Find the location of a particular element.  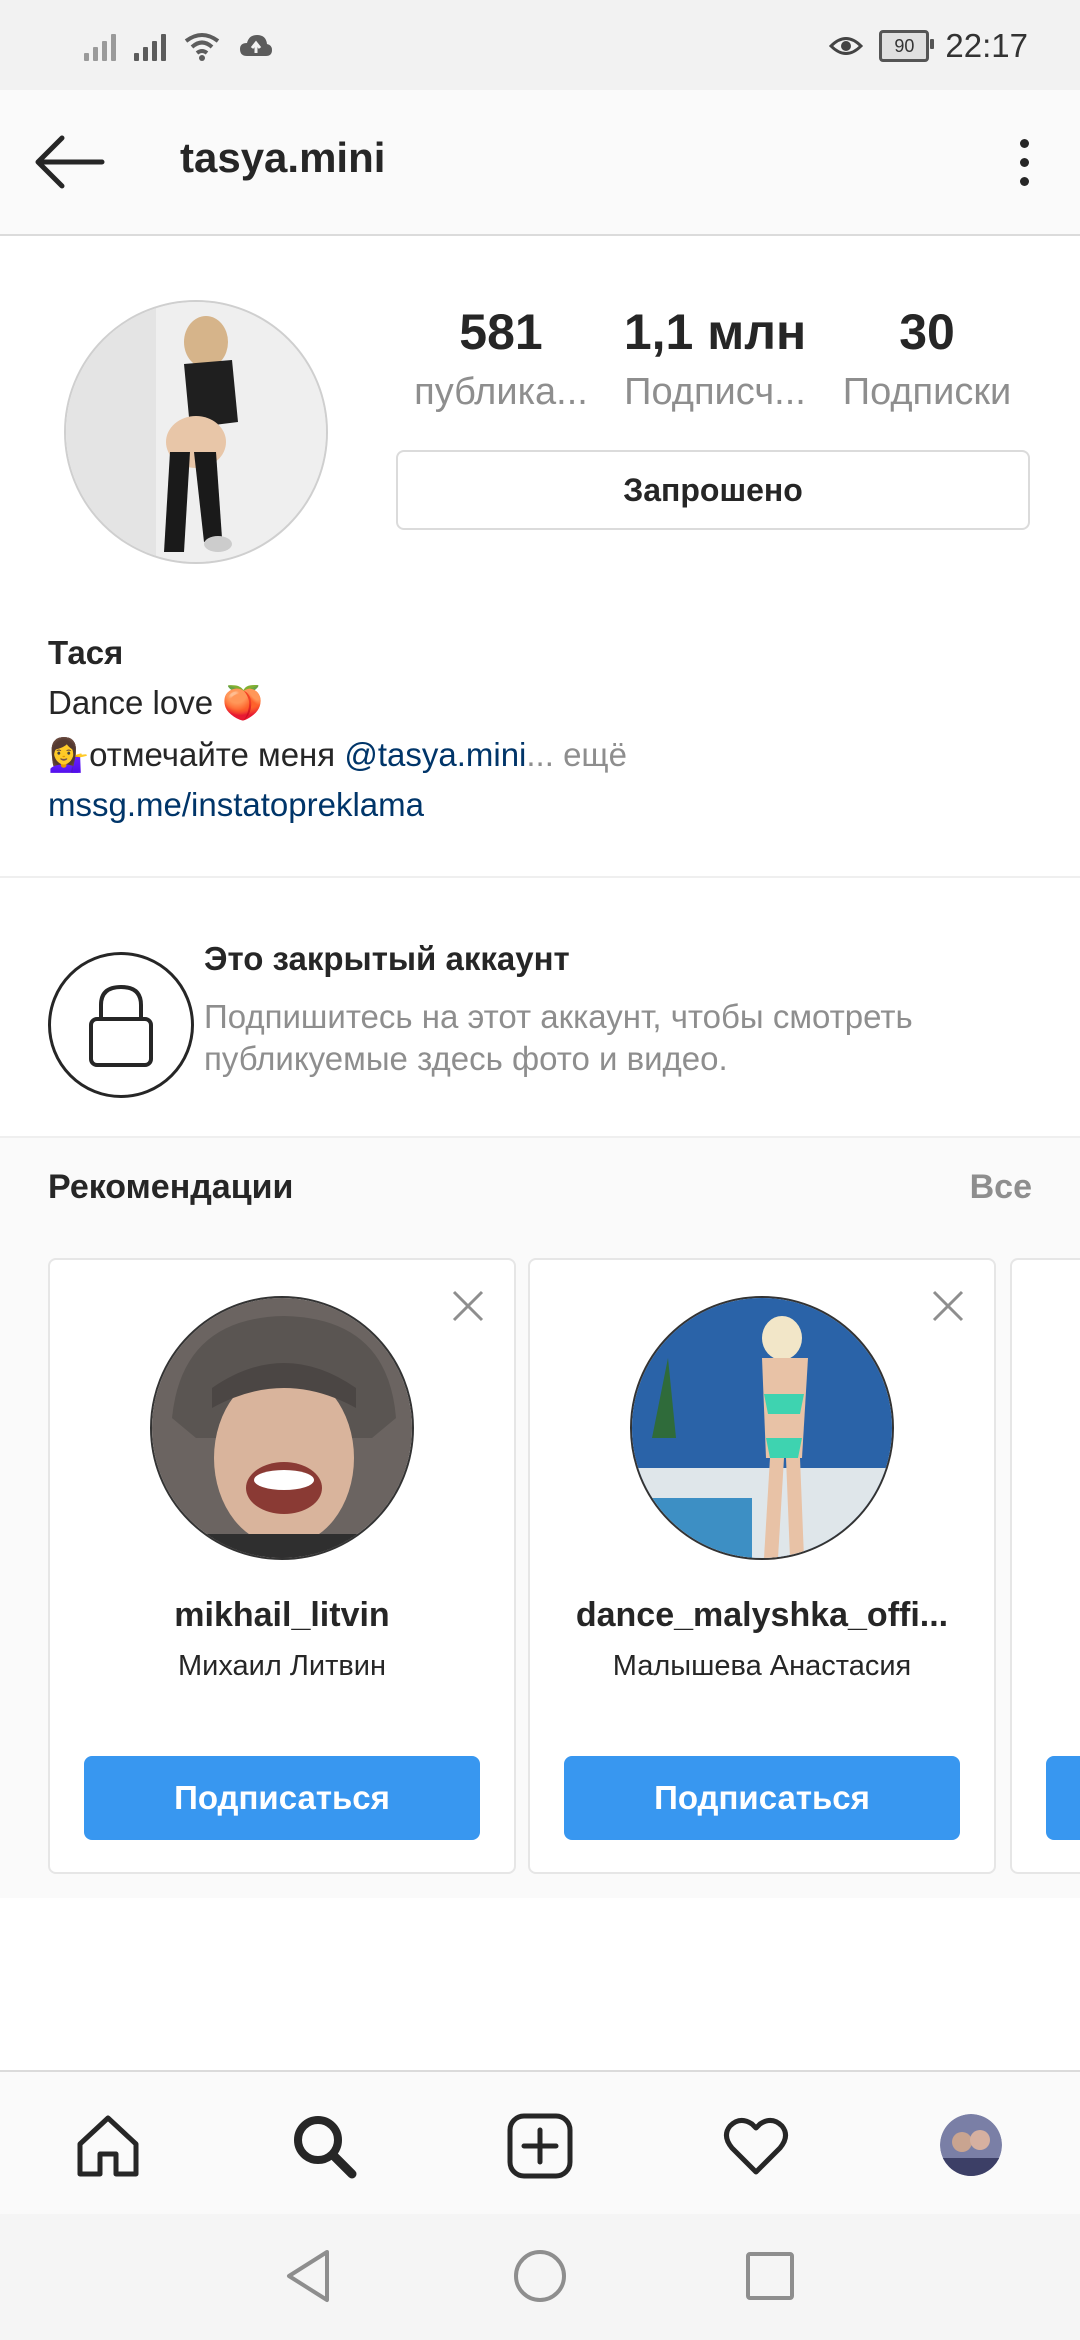

tab-search is located at coordinates (324, 2146).